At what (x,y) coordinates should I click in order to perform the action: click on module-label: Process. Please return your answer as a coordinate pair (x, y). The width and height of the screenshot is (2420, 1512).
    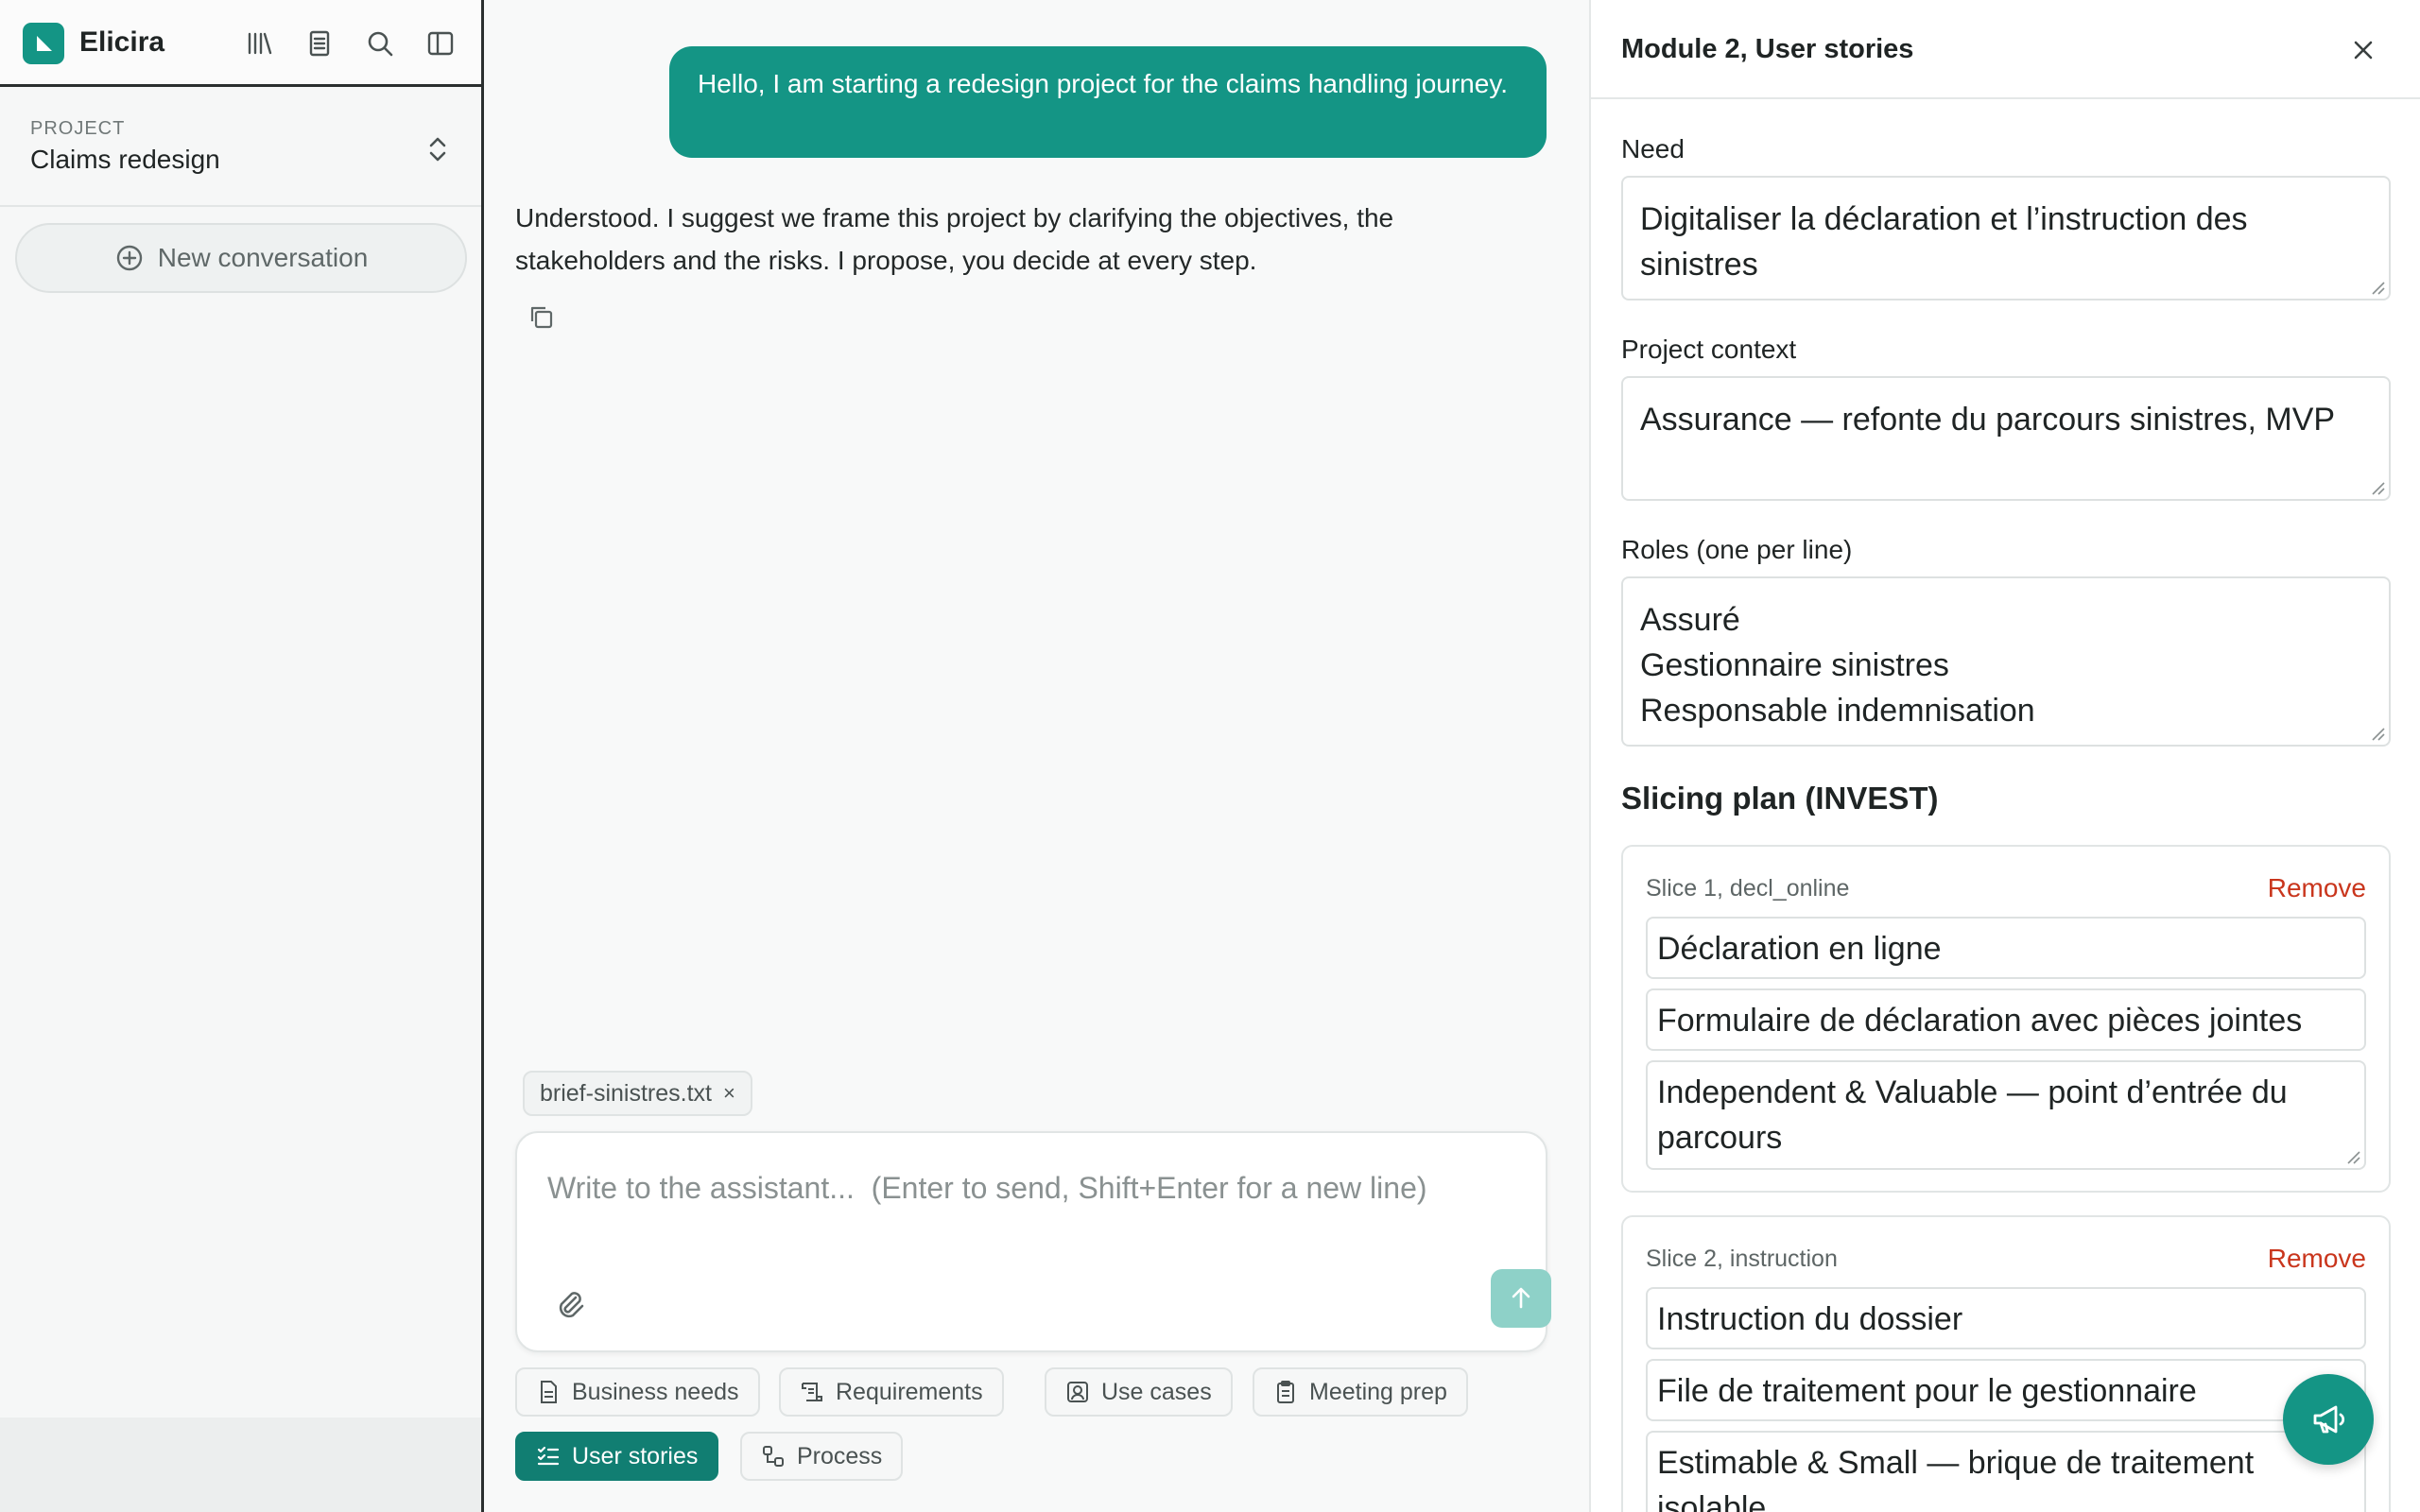
    Looking at the image, I should click on (840, 1455).